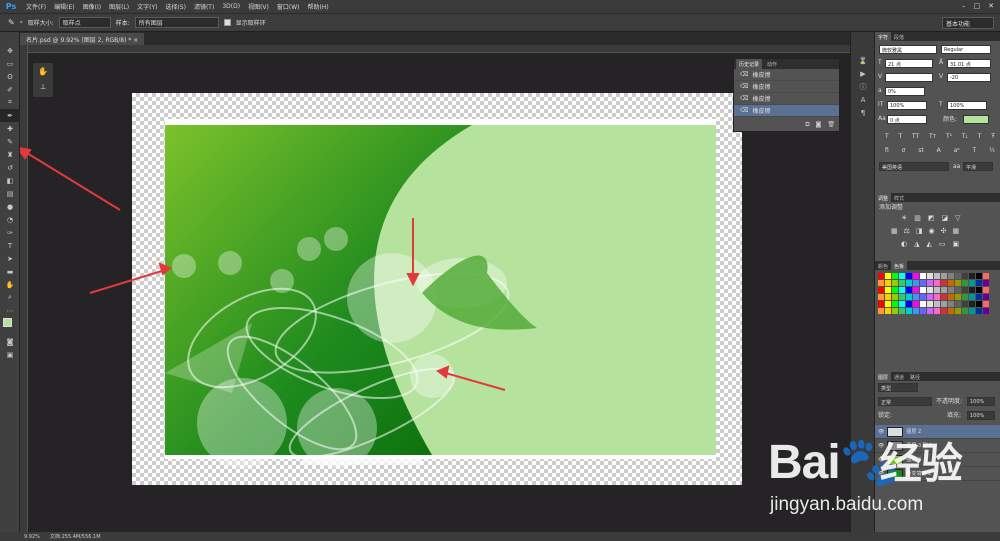 The height and width of the screenshot is (541, 1000). Describe the element at coordinates (887, 136) in the screenshot. I see `faux-bold-icon: T` at that location.